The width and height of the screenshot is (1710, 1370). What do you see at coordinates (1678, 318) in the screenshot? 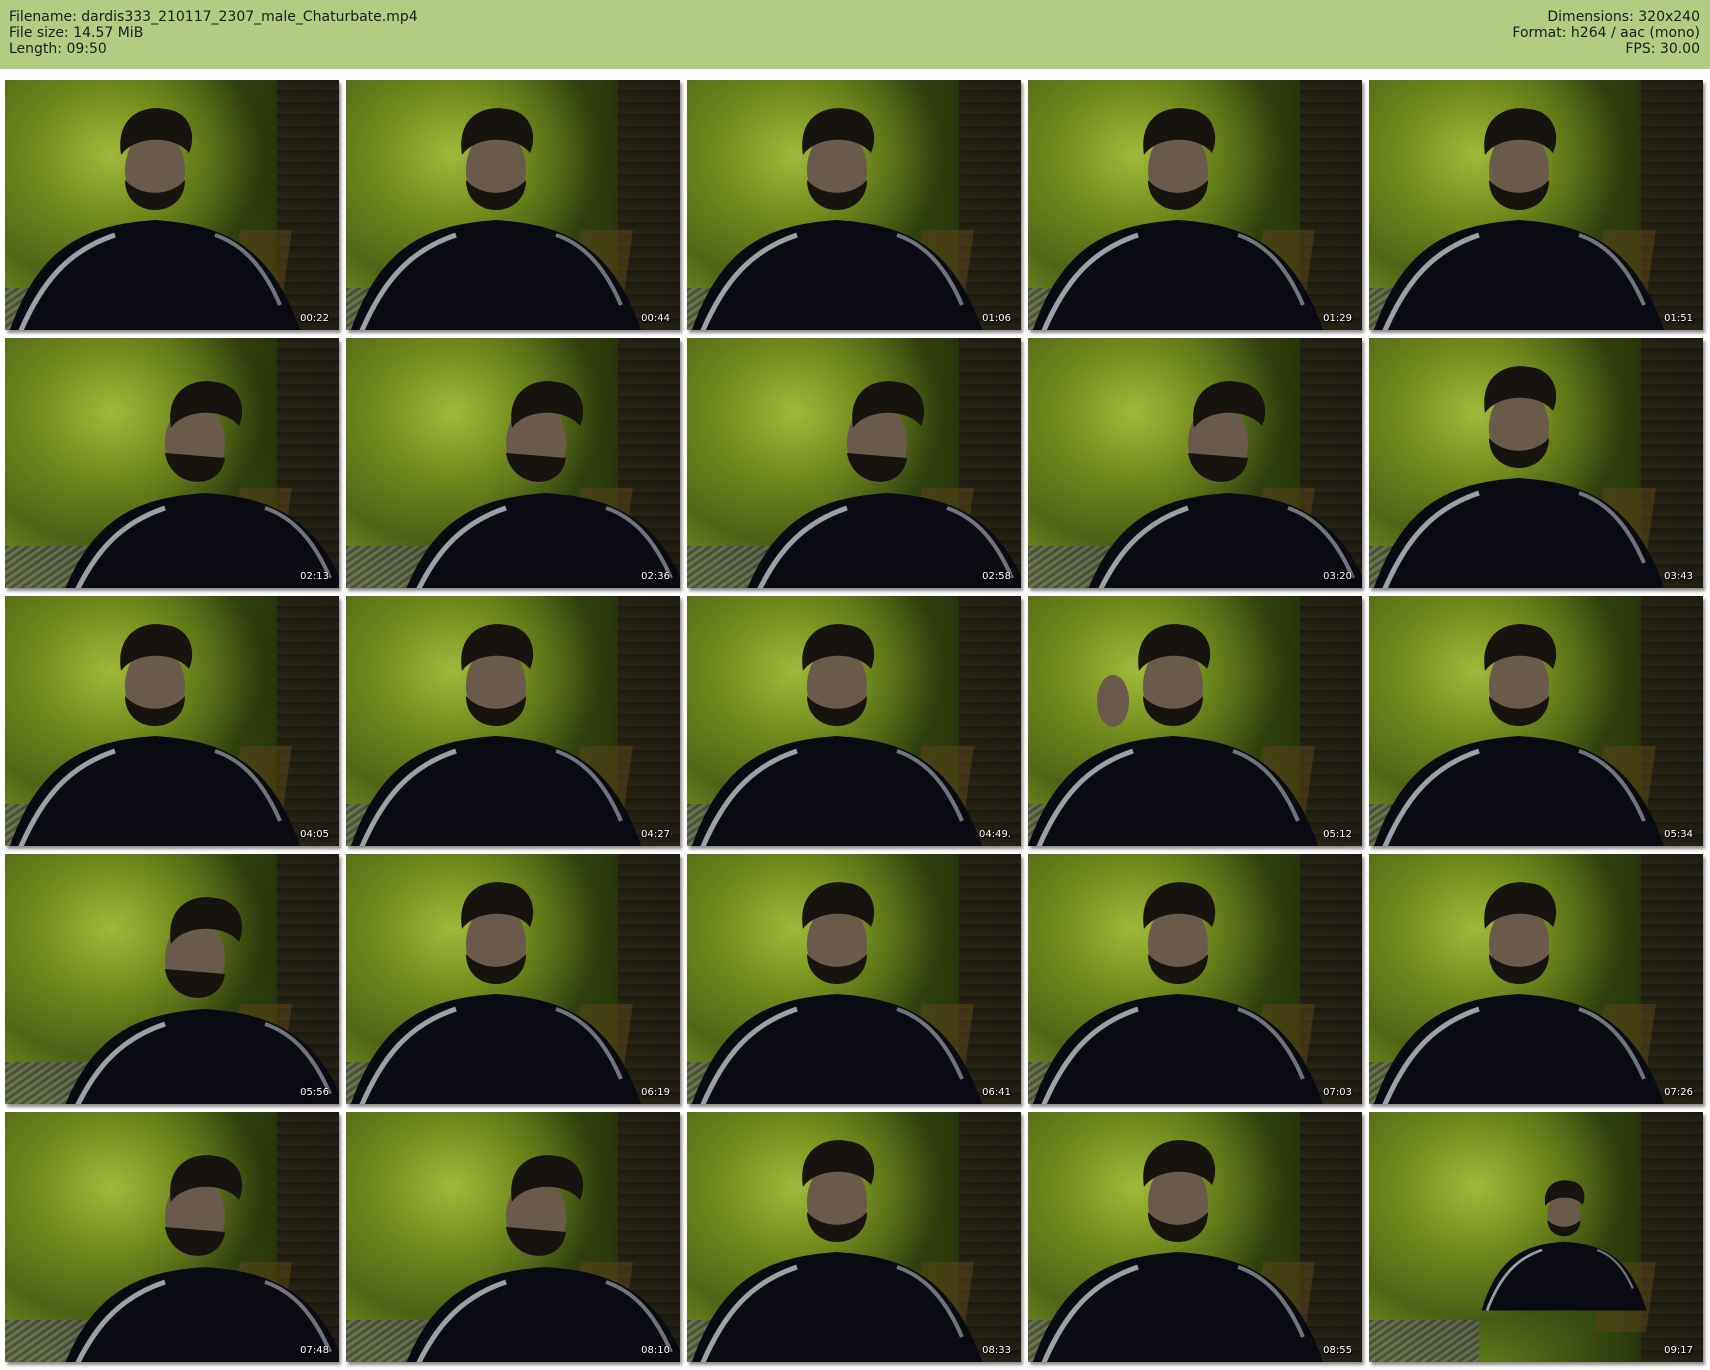
I see `thumbnail-timestamp: 01:51` at bounding box center [1678, 318].